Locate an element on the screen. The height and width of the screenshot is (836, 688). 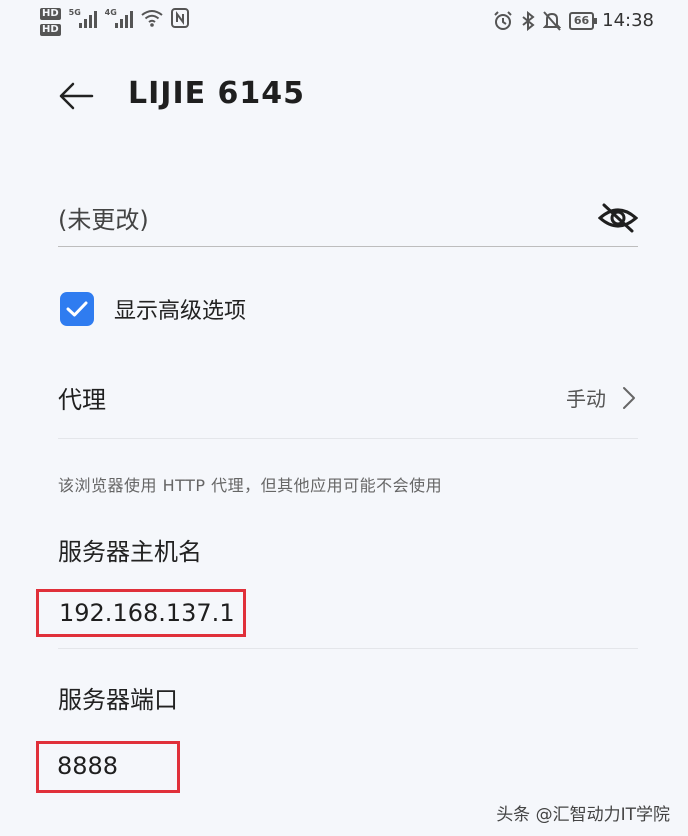
port-value: 8888 is located at coordinates (88, 766).